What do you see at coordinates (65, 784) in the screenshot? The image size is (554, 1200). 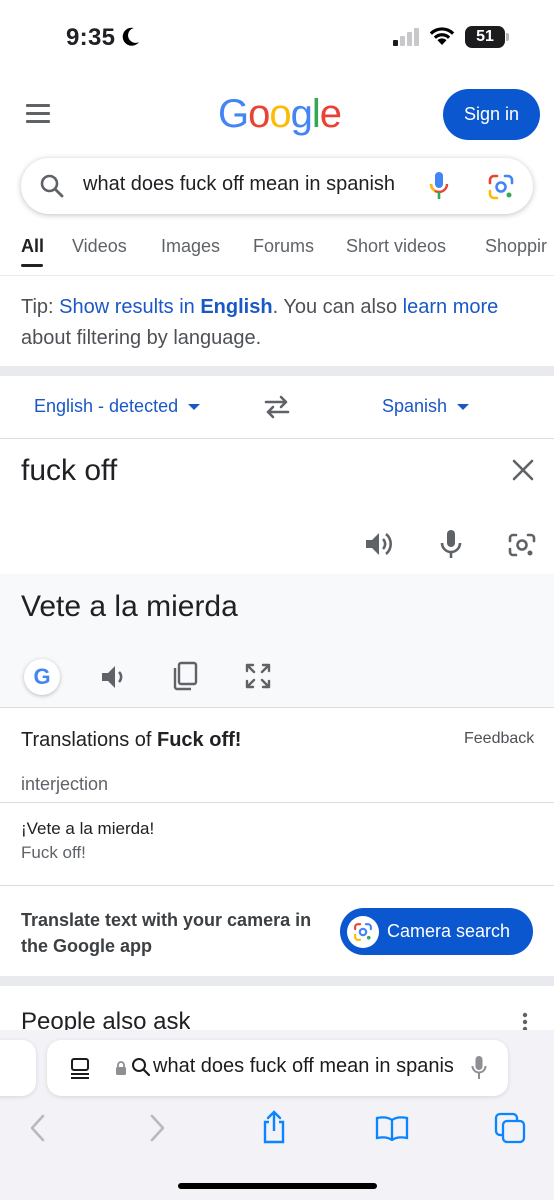 I see `part-of-speech: interjection` at bounding box center [65, 784].